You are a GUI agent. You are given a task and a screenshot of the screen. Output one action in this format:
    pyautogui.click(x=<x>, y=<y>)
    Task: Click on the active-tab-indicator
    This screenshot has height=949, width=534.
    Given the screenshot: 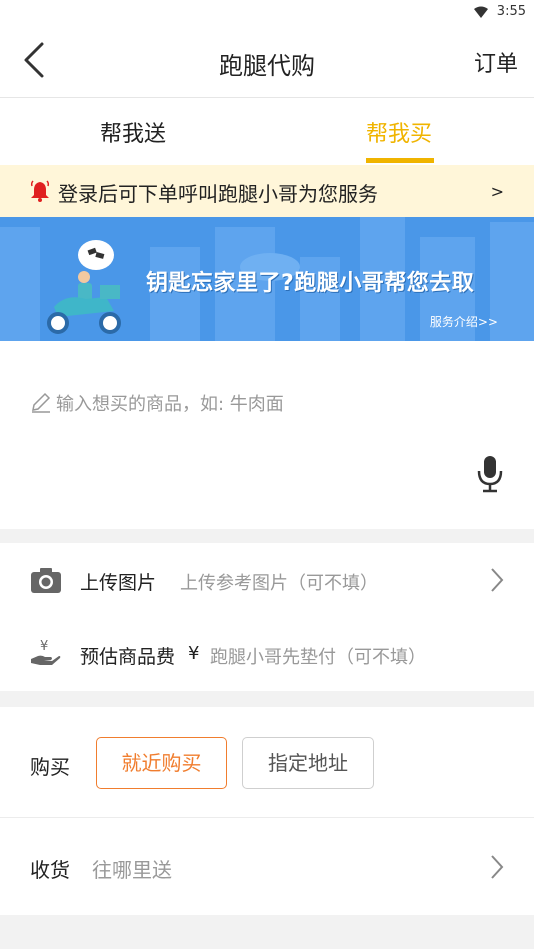 What is the action you would take?
    pyautogui.click(x=400, y=160)
    